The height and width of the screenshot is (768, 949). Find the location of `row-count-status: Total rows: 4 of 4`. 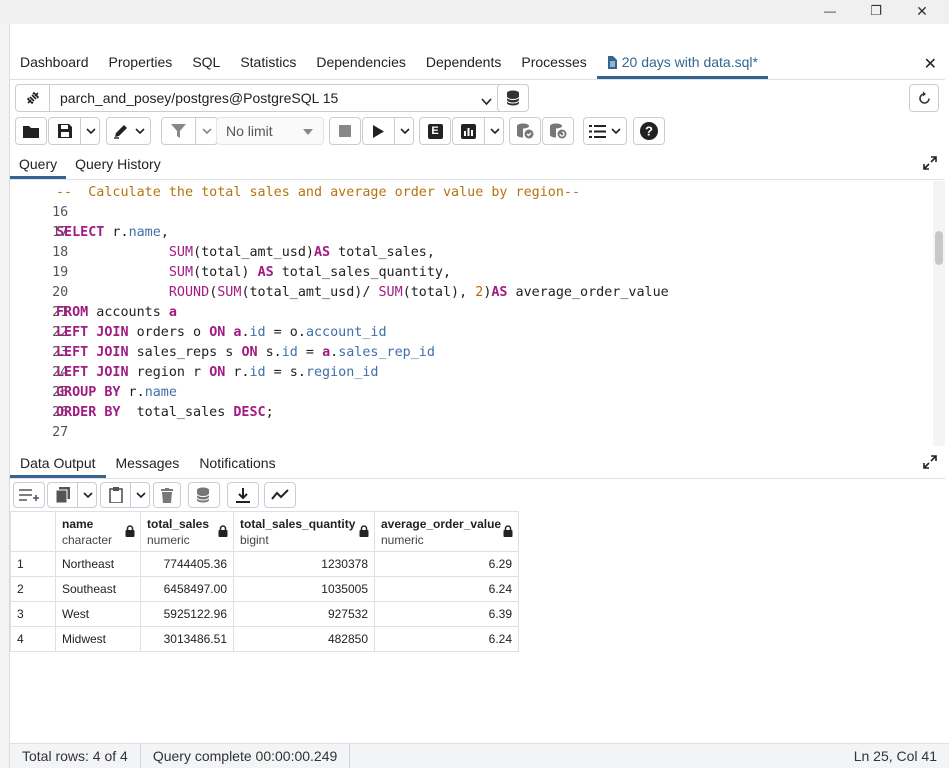

row-count-status: Total rows: 4 of 4 is located at coordinates (75, 755).